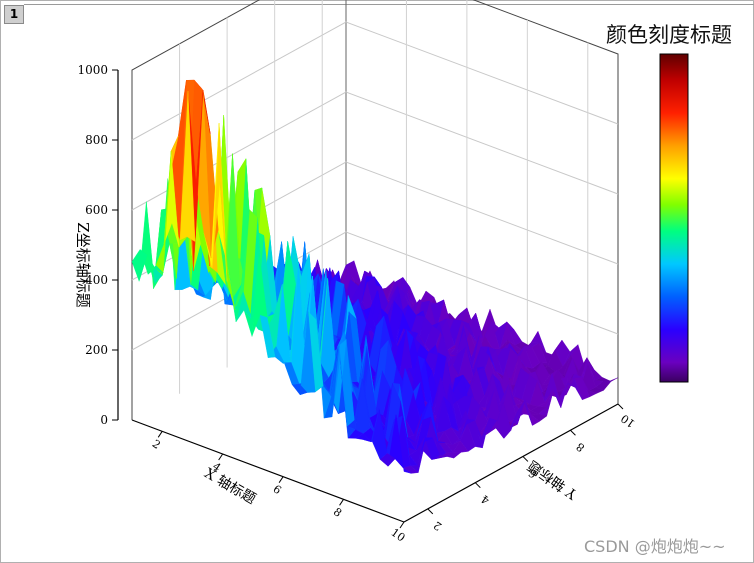  Describe the element at coordinates (156, 444) in the screenshot. I see `x-tick-label: 2` at that location.